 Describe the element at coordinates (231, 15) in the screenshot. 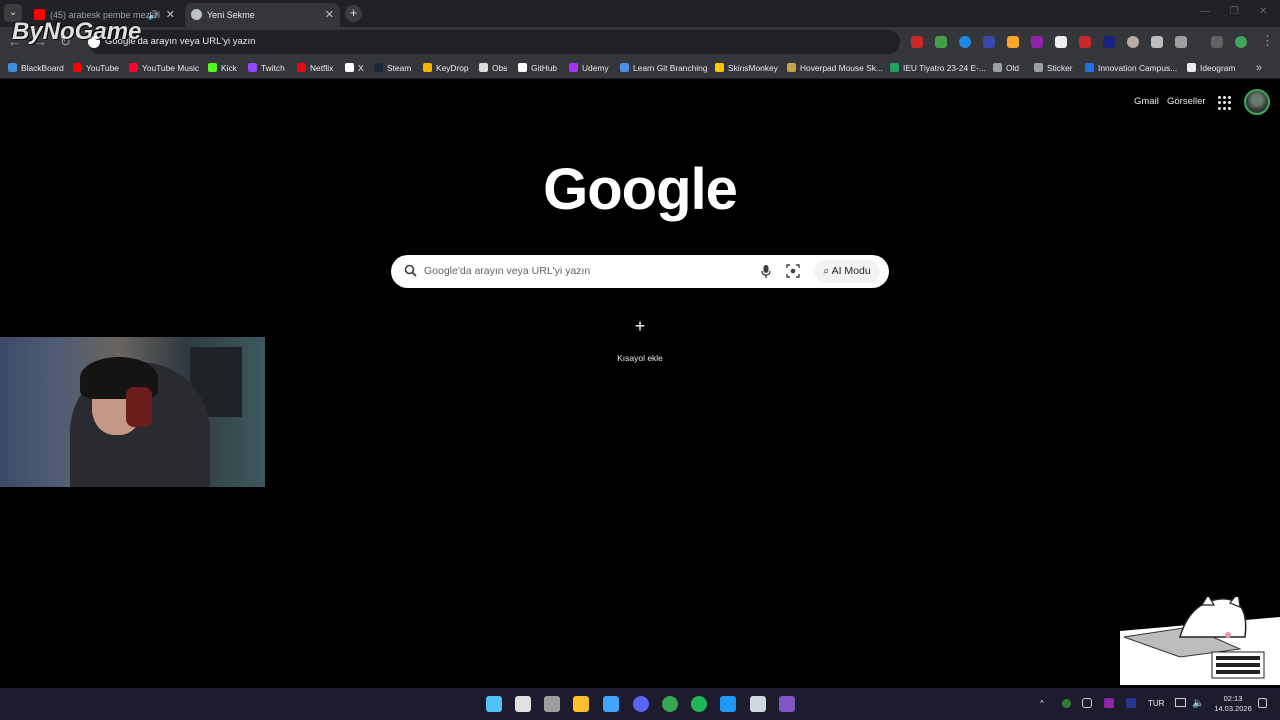

I see `tab-title: Yeni Sekme` at that location.